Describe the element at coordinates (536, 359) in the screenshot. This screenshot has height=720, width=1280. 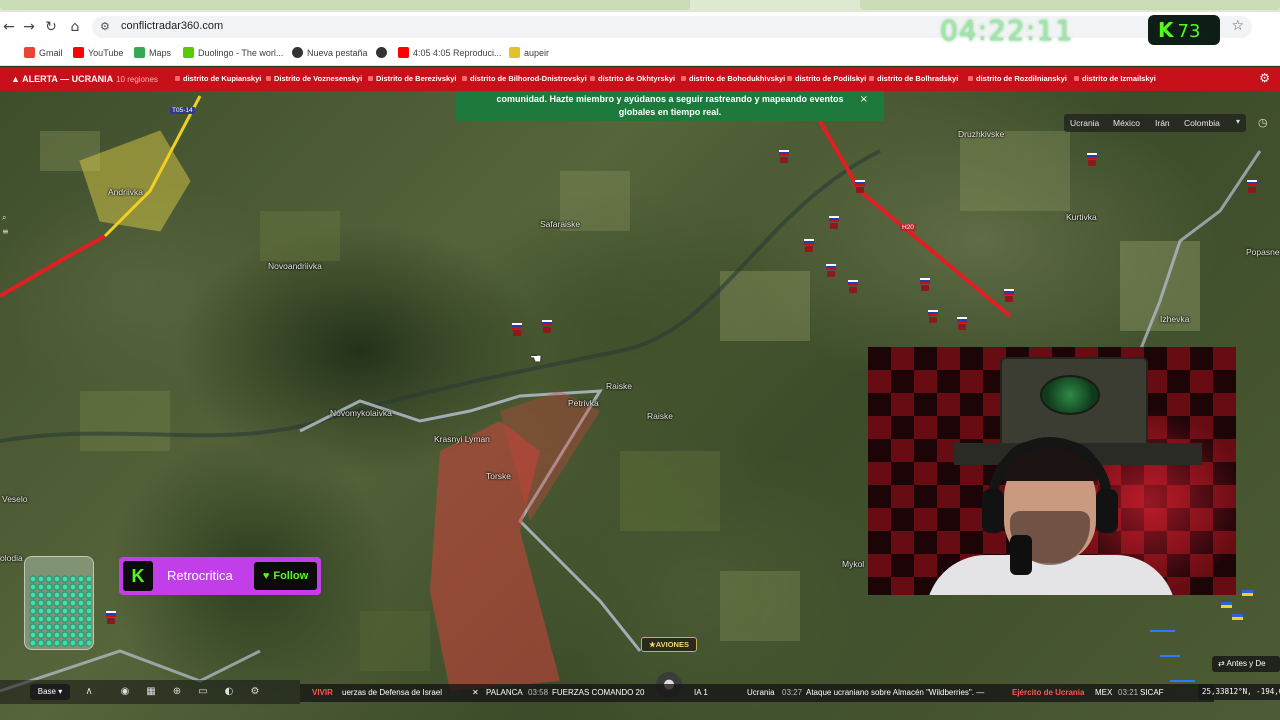
I see `hand-cursor-icon: ☚` at that location.